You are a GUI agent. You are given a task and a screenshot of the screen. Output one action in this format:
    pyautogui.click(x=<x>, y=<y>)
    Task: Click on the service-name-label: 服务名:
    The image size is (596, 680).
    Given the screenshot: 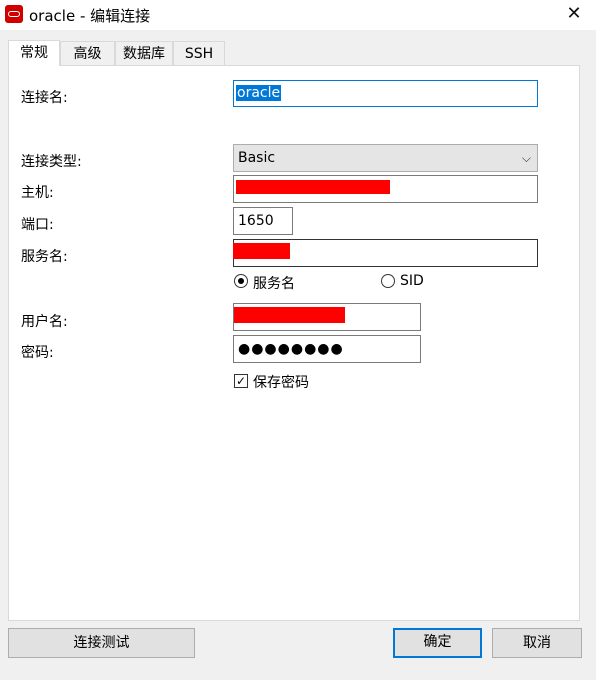 What is the action you would take?
    pyautogui.click(x=44, y=257)
    